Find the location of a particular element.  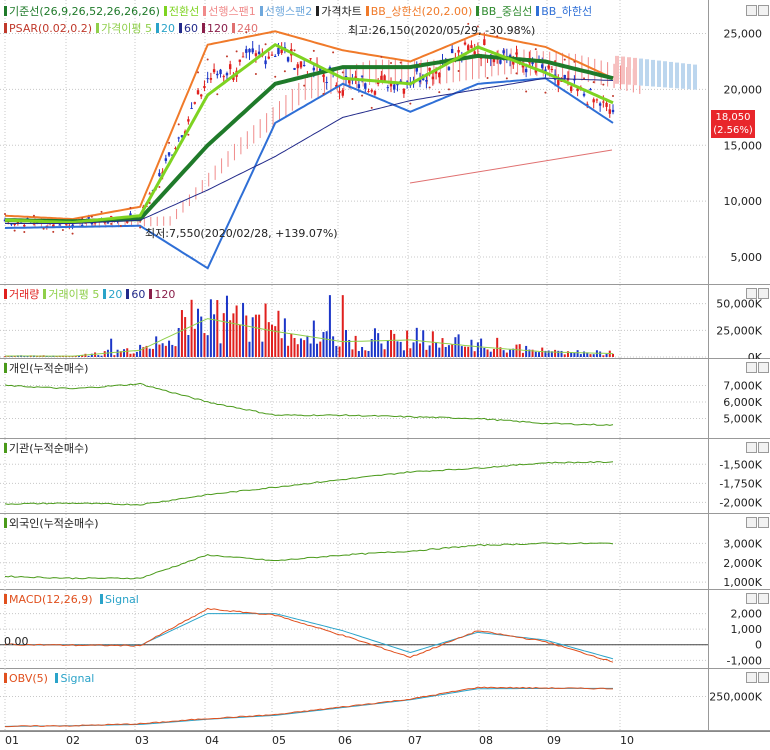

obv-panel-settings-icon is located at coordinates (751, 677).